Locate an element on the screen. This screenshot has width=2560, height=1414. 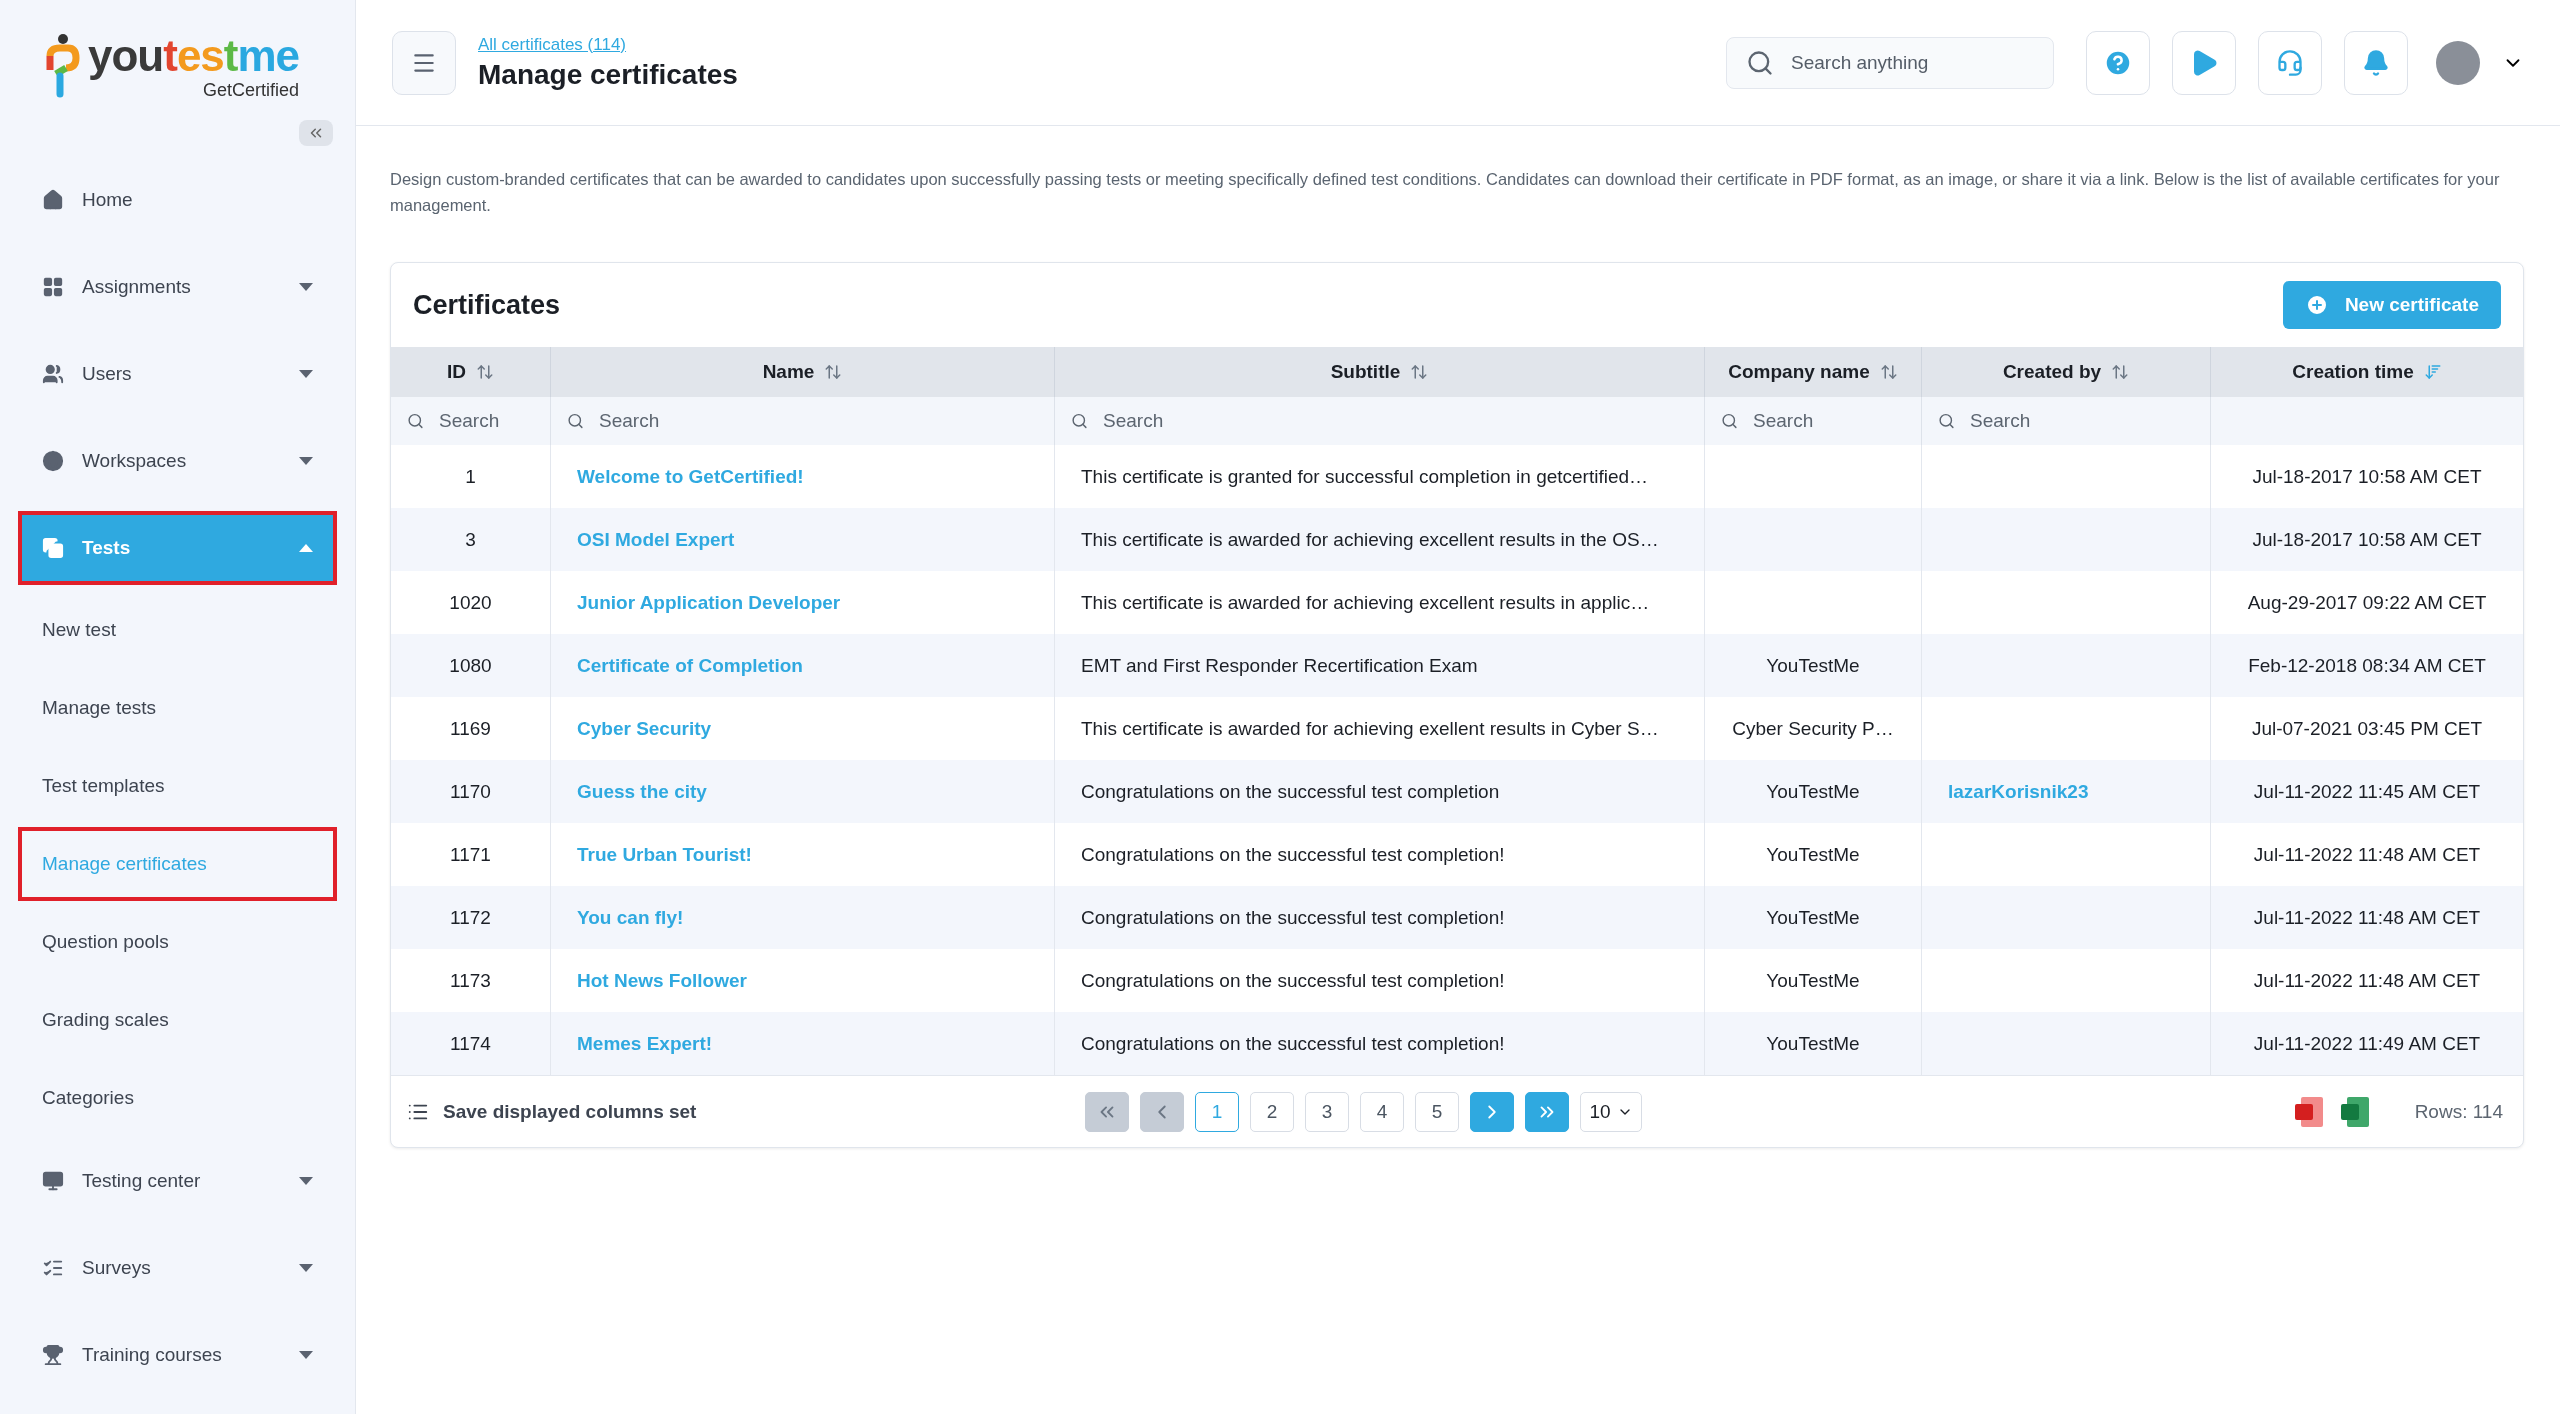
sidebar-item: Training courses is located at coordinates (177, 1354).